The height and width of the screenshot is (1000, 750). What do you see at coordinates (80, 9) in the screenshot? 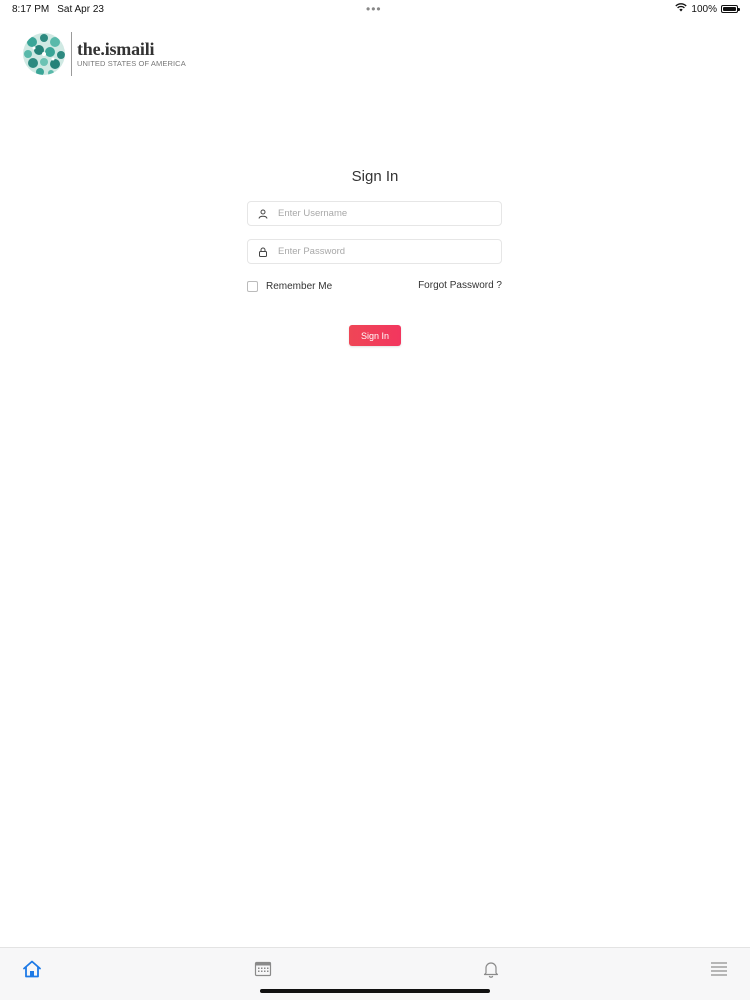
I see `status-date: Sat Apr 23` at bounding box center [80, 9].